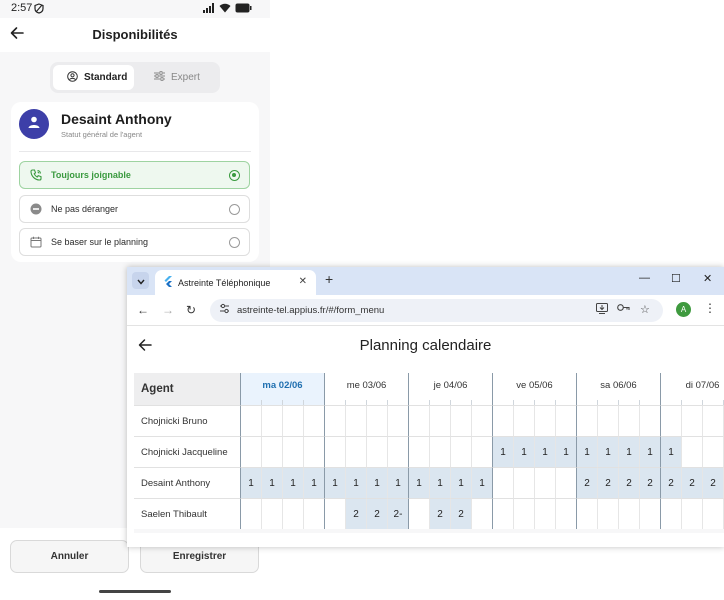 The height and width of the screenshot is (600, 724). What do you see at coordinates (683, 309) in the screenshot?
I see `profile-avatar: A` at bounding box center [683, 309].